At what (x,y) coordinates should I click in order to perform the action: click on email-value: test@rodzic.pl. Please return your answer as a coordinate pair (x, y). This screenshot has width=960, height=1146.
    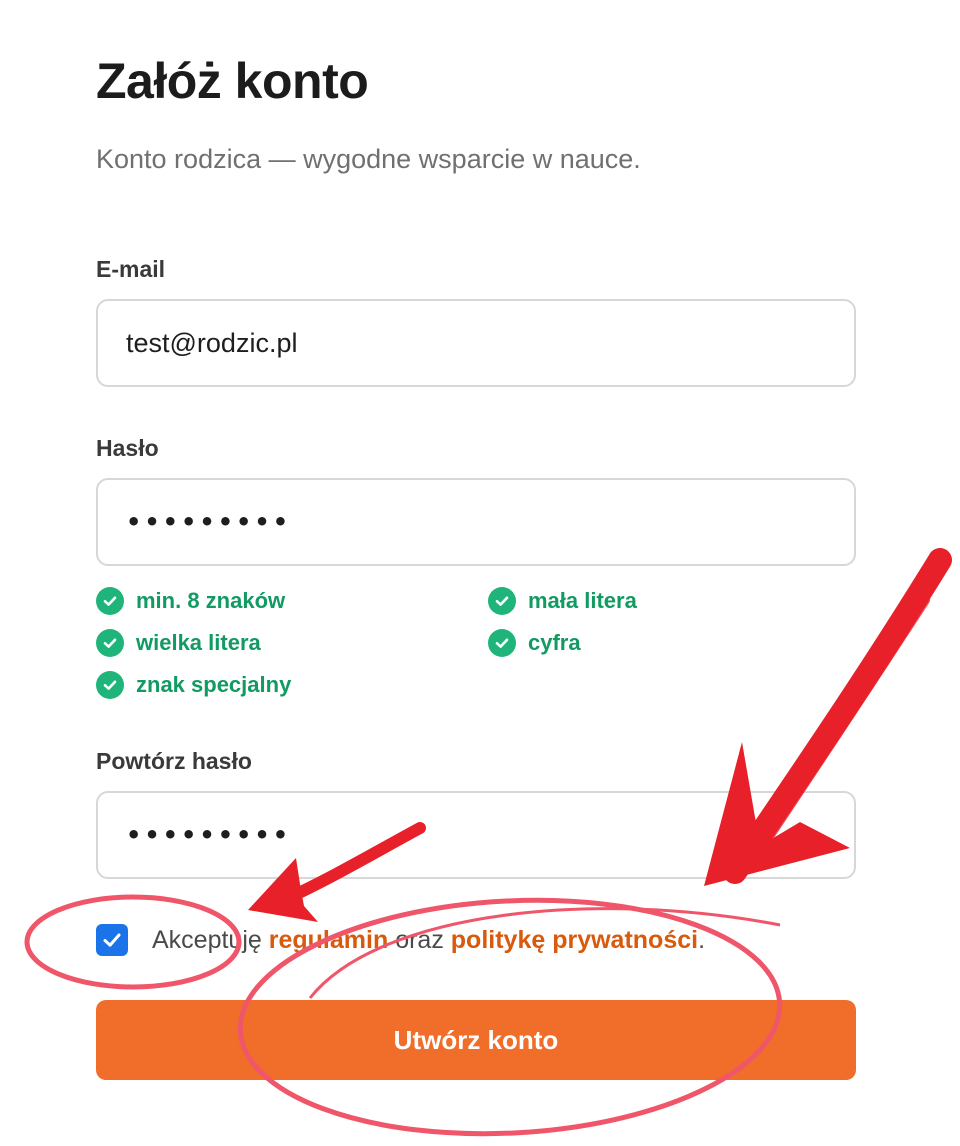
    Looking at the image, I should click on (212, 342).